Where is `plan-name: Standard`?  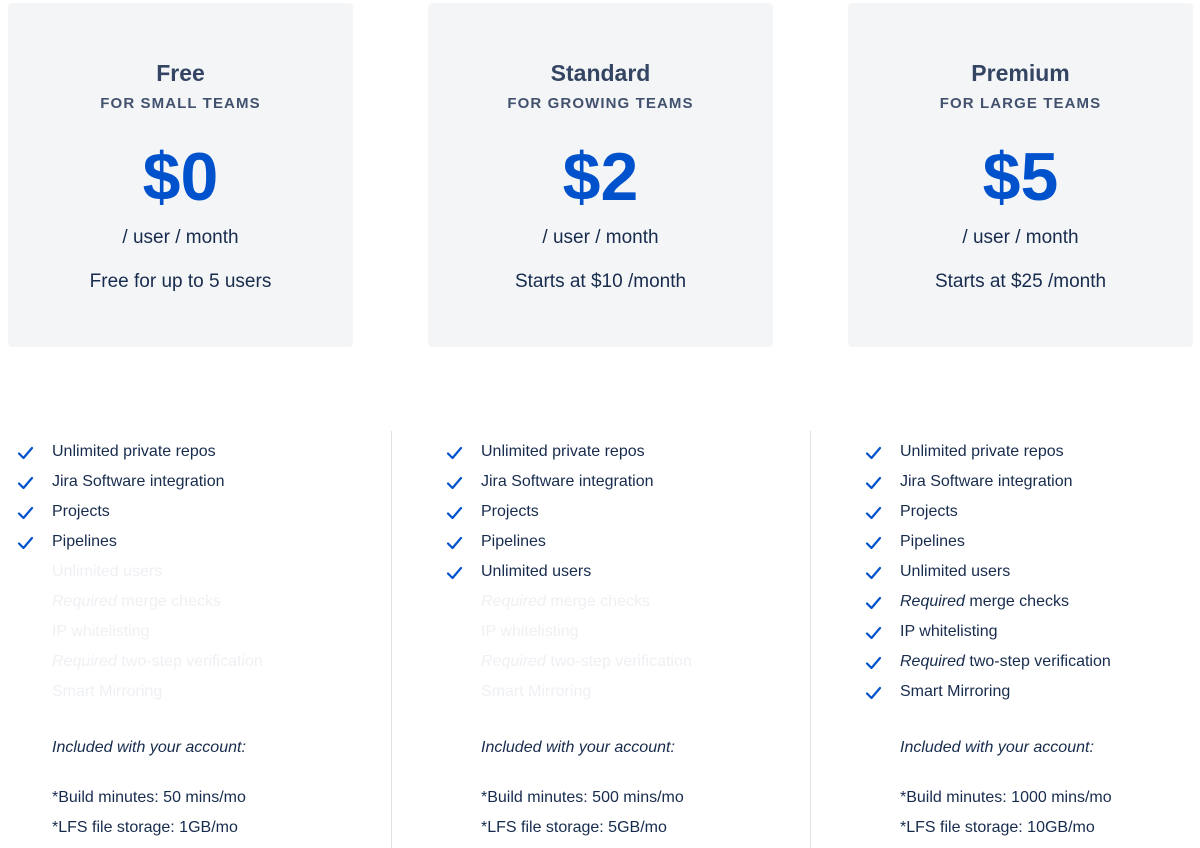 plan-name: Standard is located at coordinates (600, 73).